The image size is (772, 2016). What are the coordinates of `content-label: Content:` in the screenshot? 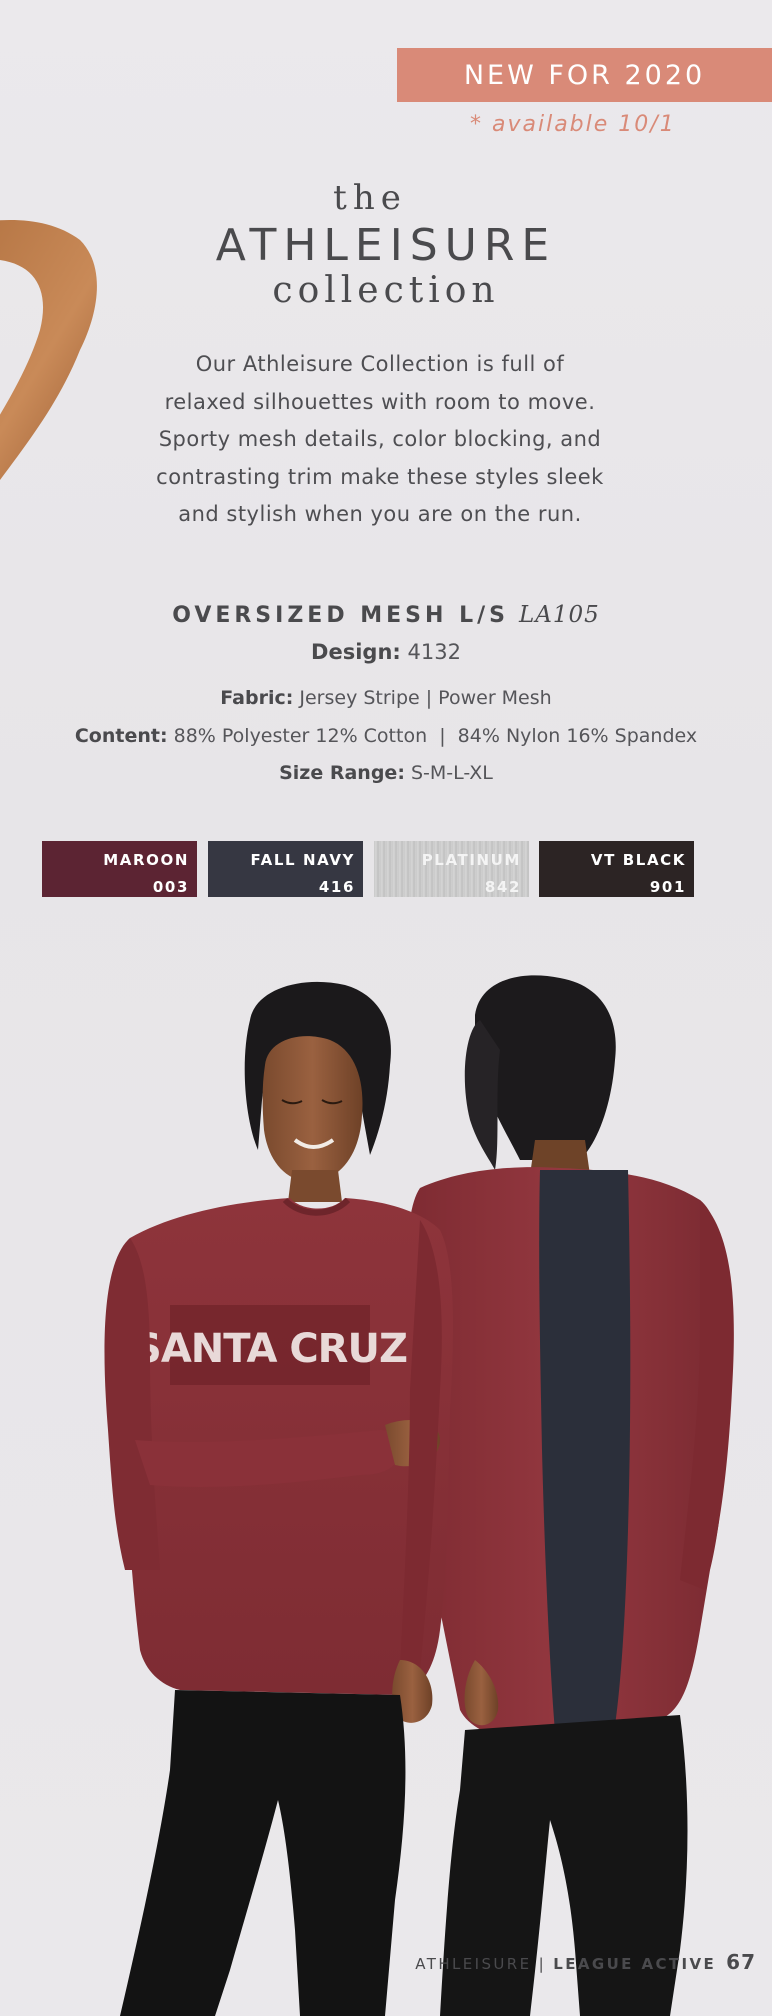 It's located at (121, 736).